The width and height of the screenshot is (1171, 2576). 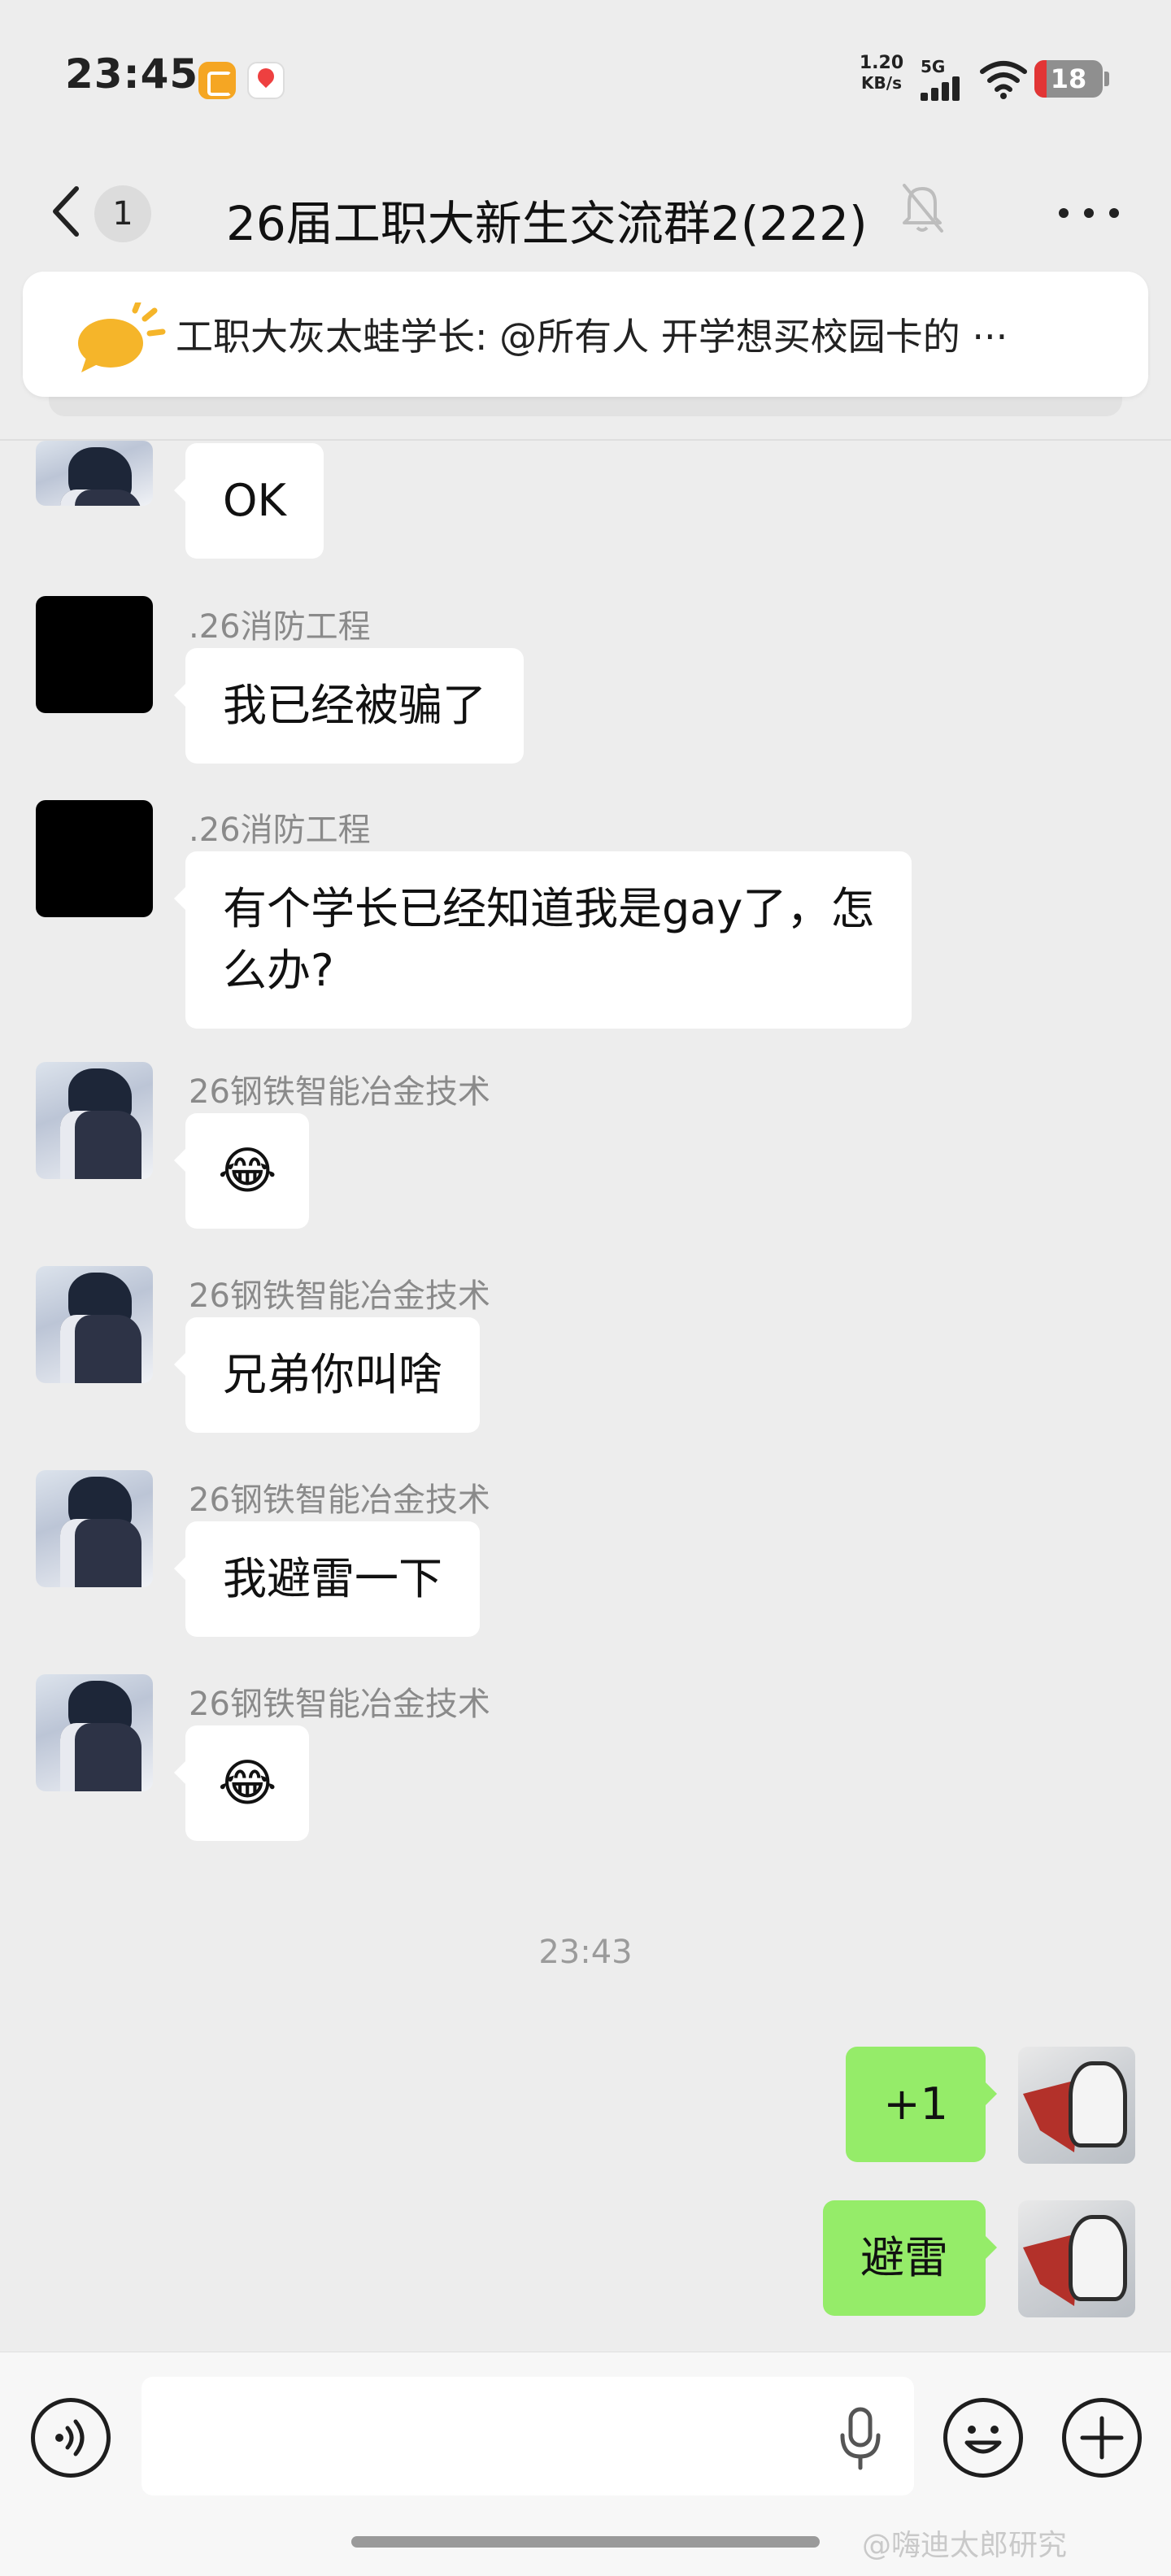 I want to click on plus-icon, so click(x=1102, y=2438).